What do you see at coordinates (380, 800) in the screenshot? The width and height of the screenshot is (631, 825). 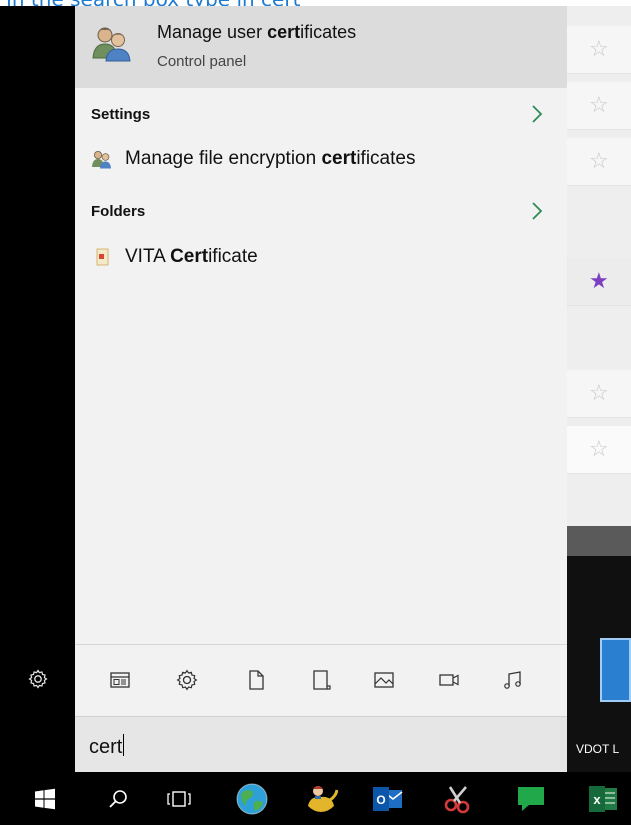 I see `svg-text: O` at bounding box center [380, 800].